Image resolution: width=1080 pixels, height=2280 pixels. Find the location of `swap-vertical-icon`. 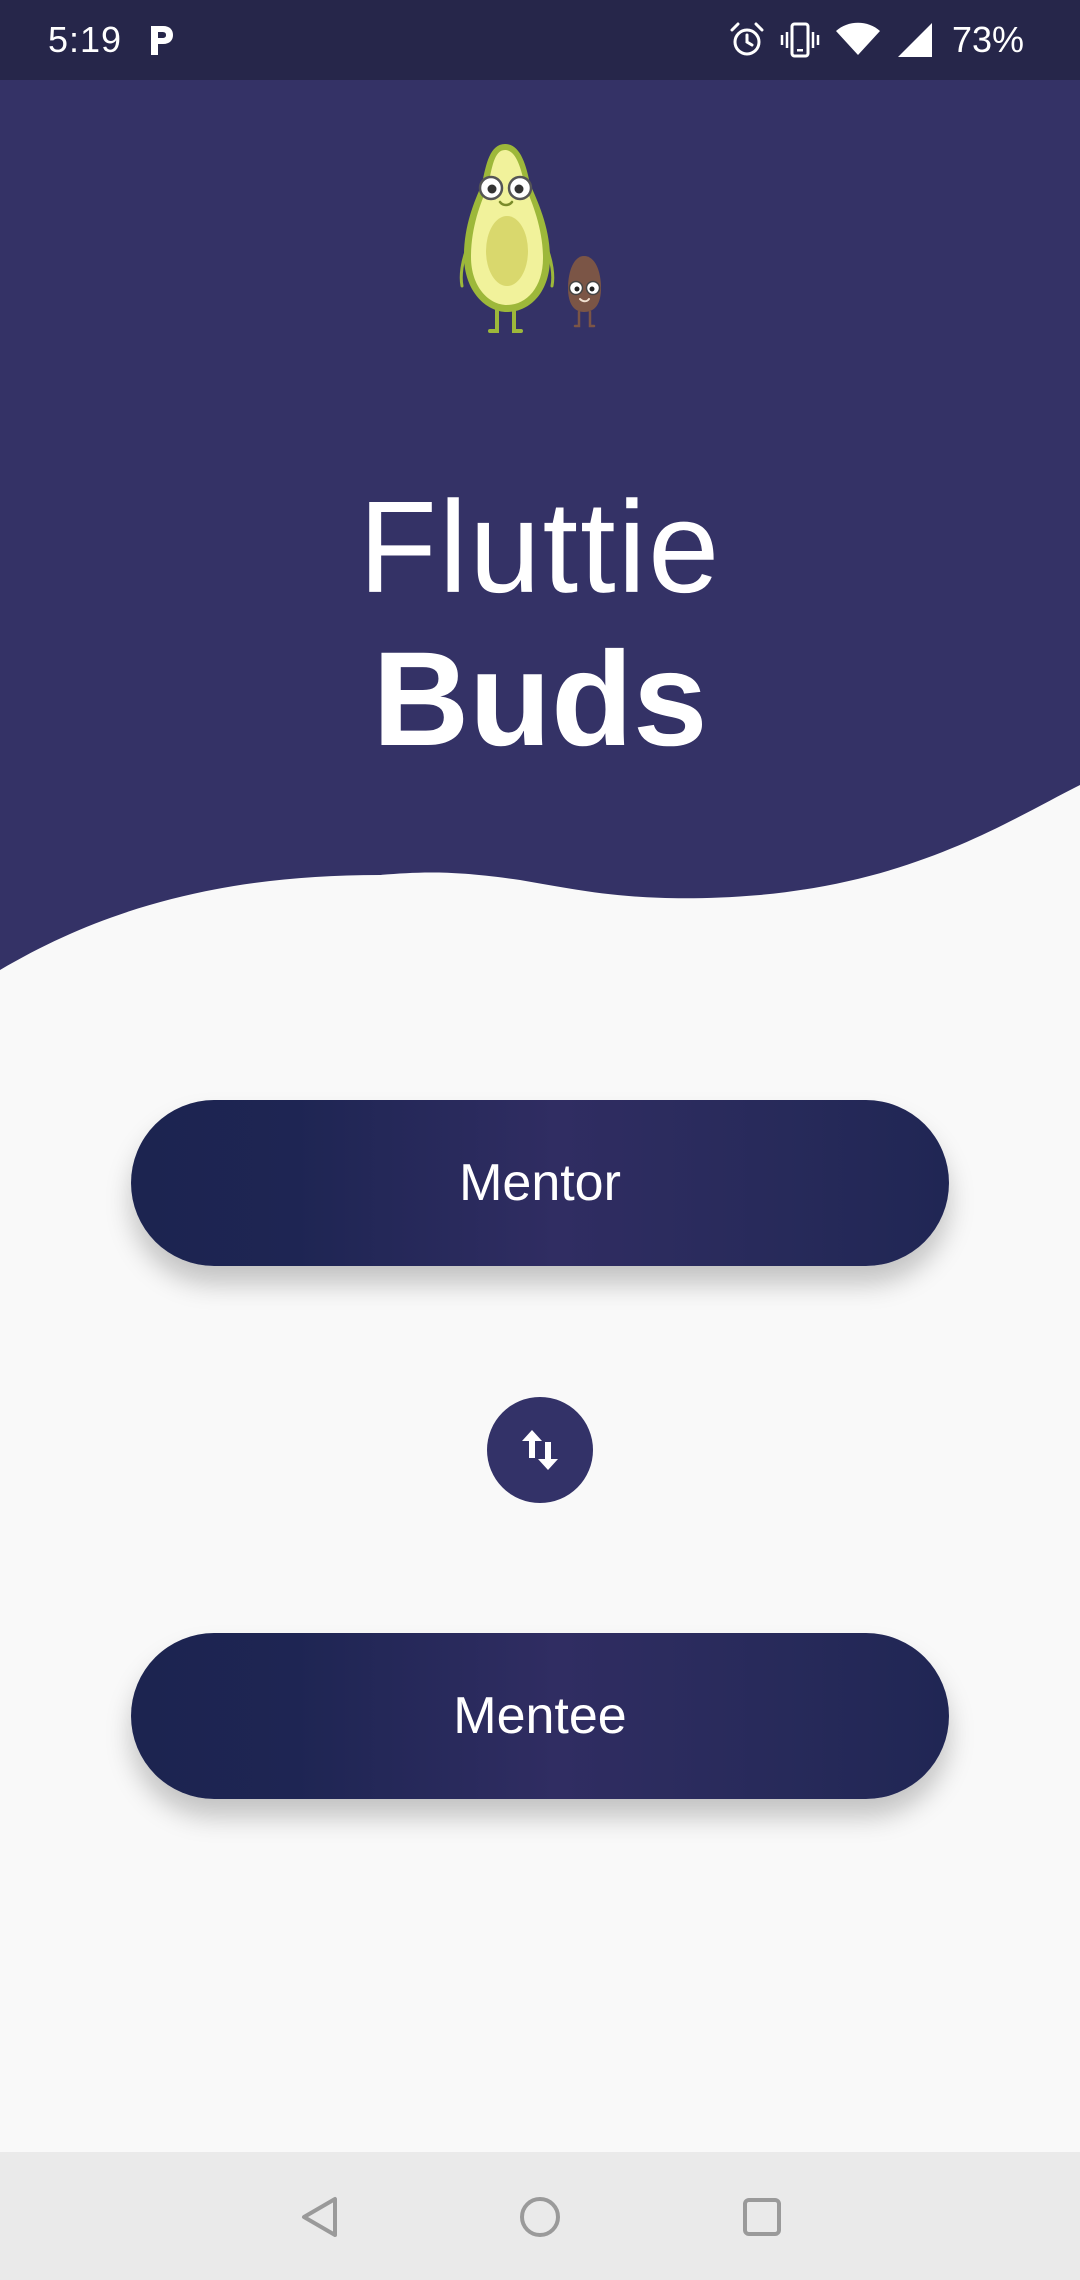

swap-vertical-icon is located at coordinates (540, 1450).